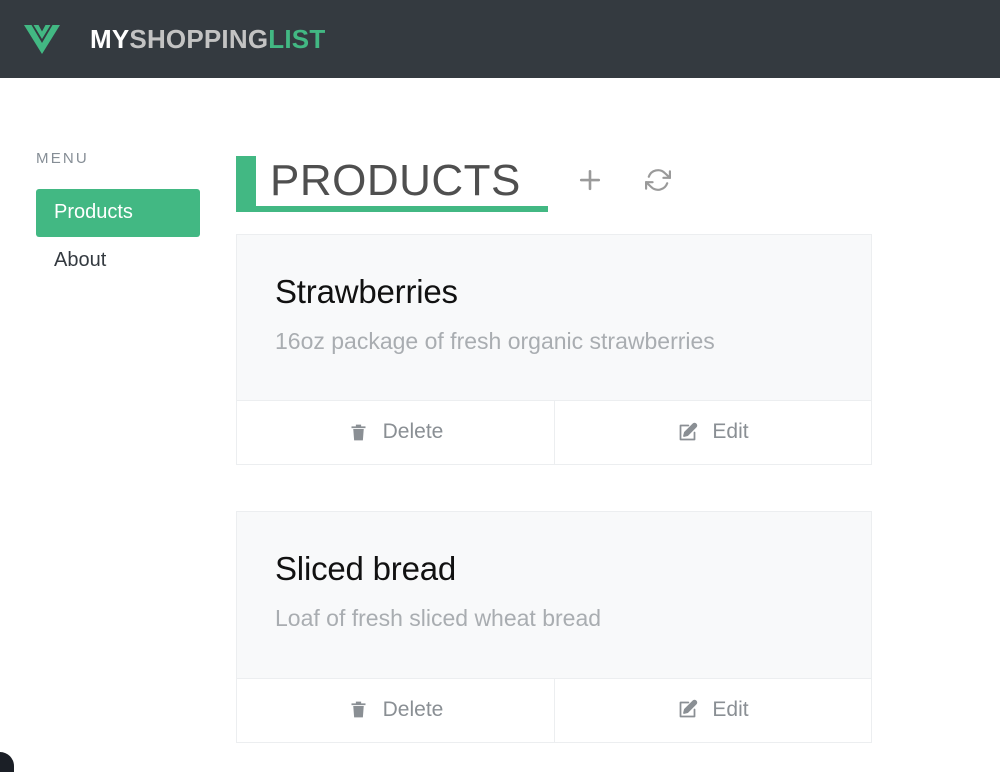 The height and width of the screenshot is (772, 1000). What do you see at coordinates (392, 209) in the screenshot?
I see `title-underline` at bounding box center [392, 209].